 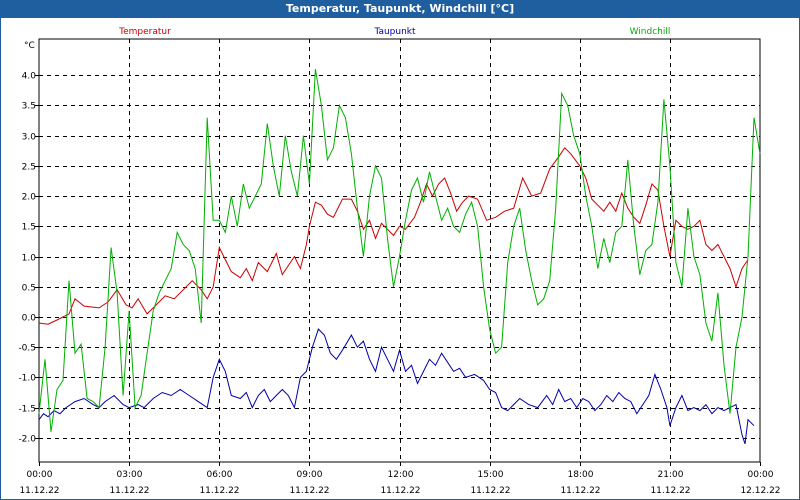 I want to click on y-tick-label: 2.0, so click(x=29, y=198).